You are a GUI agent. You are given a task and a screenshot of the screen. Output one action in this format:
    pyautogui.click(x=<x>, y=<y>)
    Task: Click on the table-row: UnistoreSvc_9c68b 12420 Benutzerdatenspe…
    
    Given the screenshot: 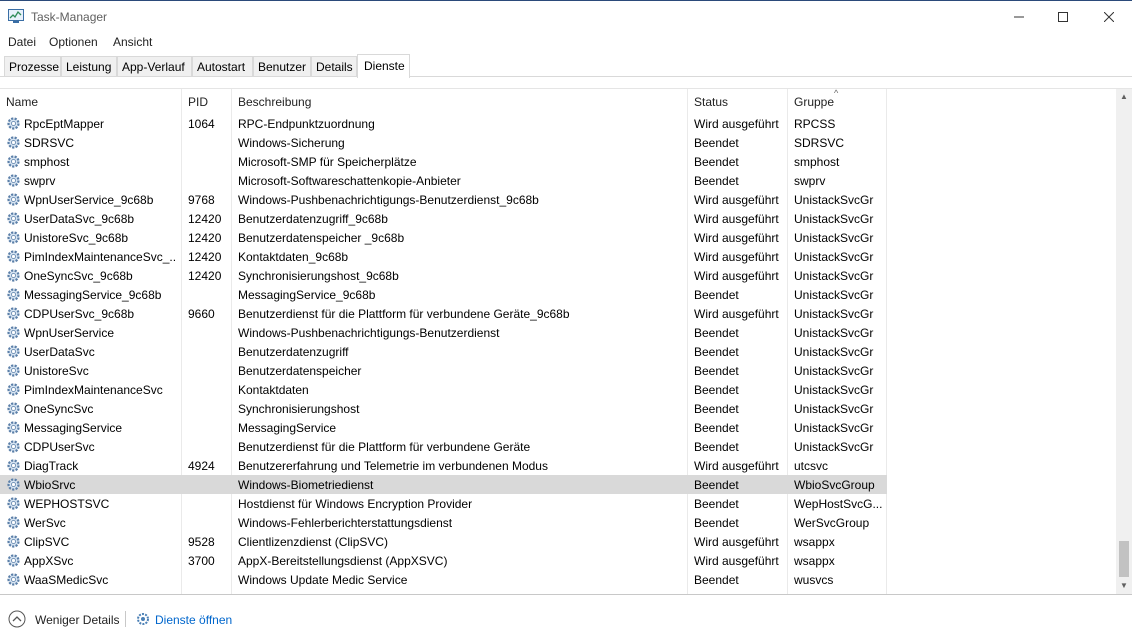 What is the action you would take?
    pyautogui.click(x=443, y=237)
    